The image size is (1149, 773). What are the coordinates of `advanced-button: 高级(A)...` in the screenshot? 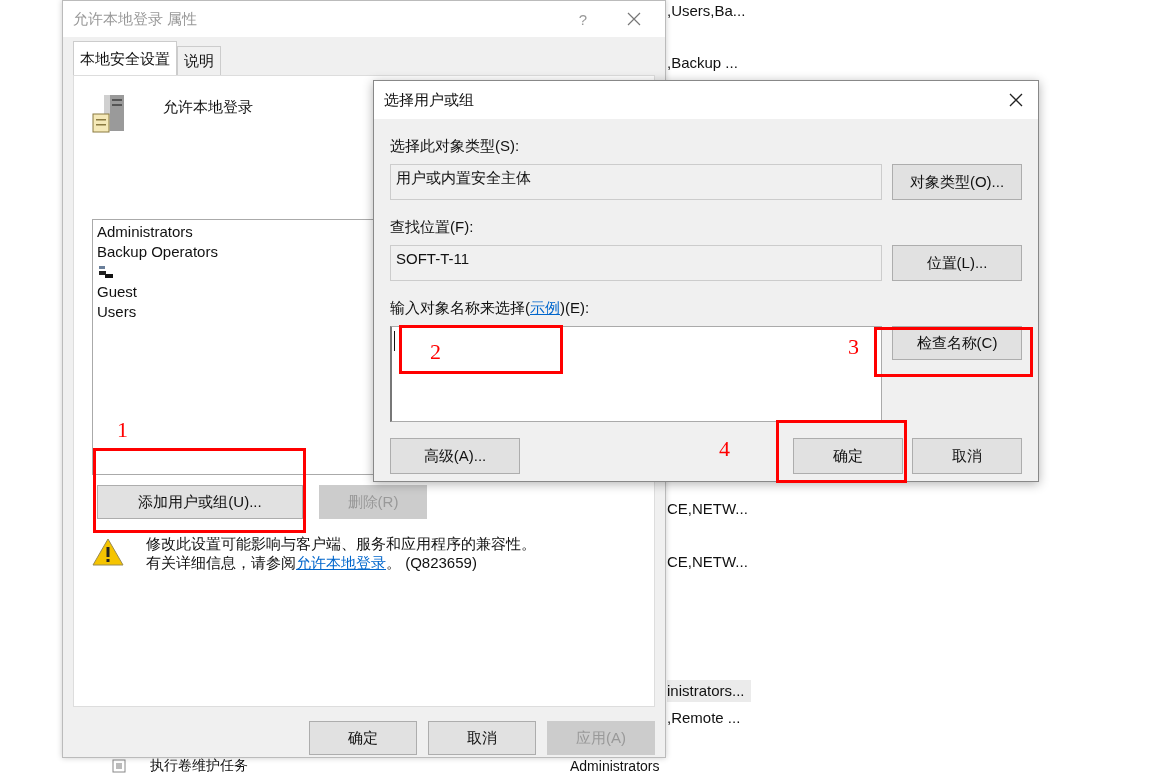 It's located at (455, 456).